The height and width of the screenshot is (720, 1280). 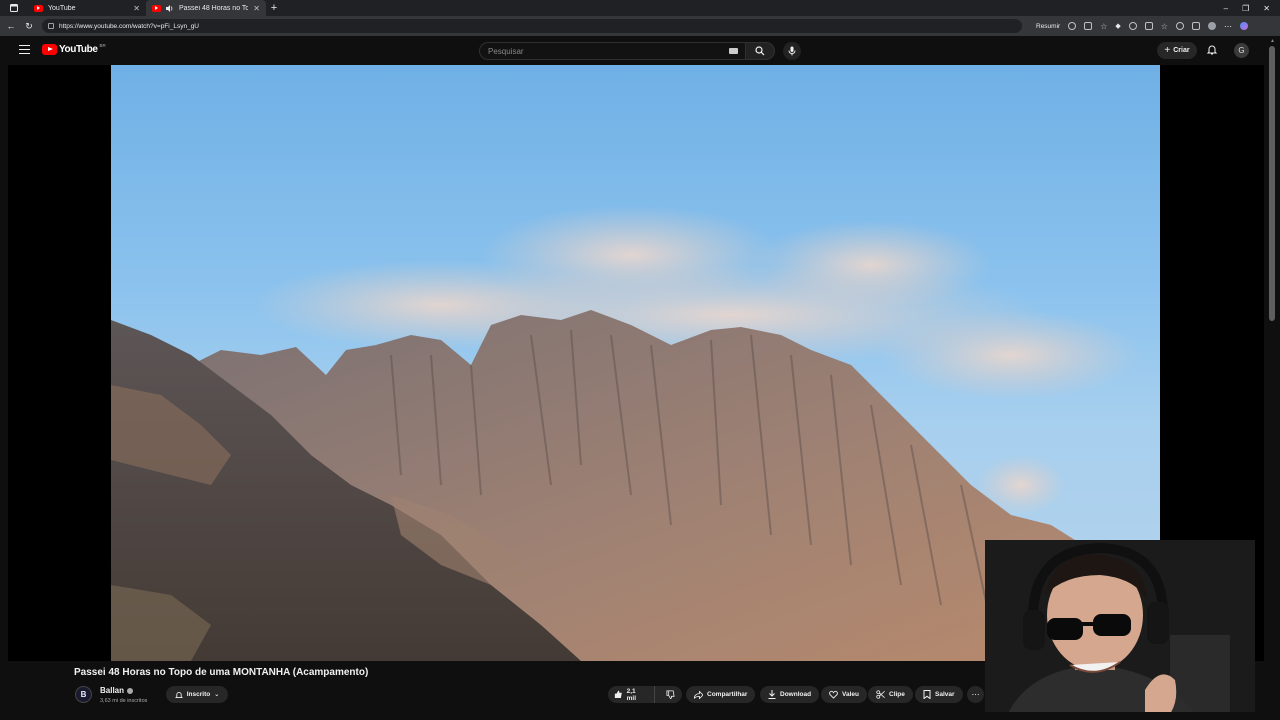 I want to click on tab-title: Passei 48 Horas no Topo de, so click(x=214, y=8).